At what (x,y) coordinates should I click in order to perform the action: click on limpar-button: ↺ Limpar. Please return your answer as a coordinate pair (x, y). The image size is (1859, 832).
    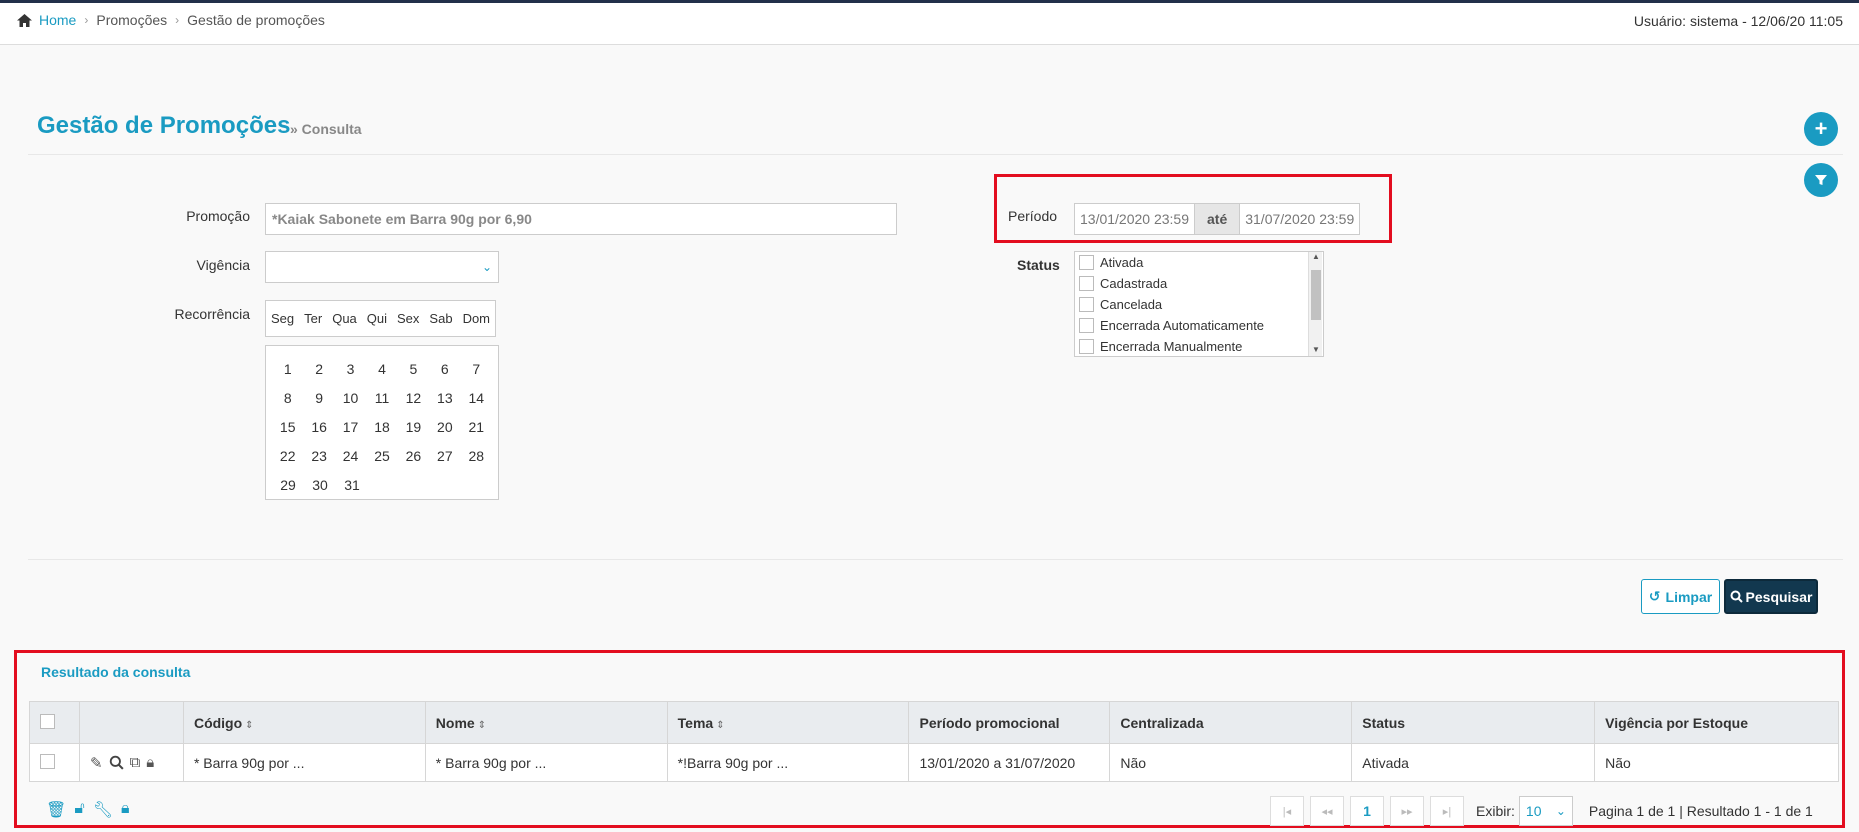
    Looking at the image, I should click on (1680, 596).